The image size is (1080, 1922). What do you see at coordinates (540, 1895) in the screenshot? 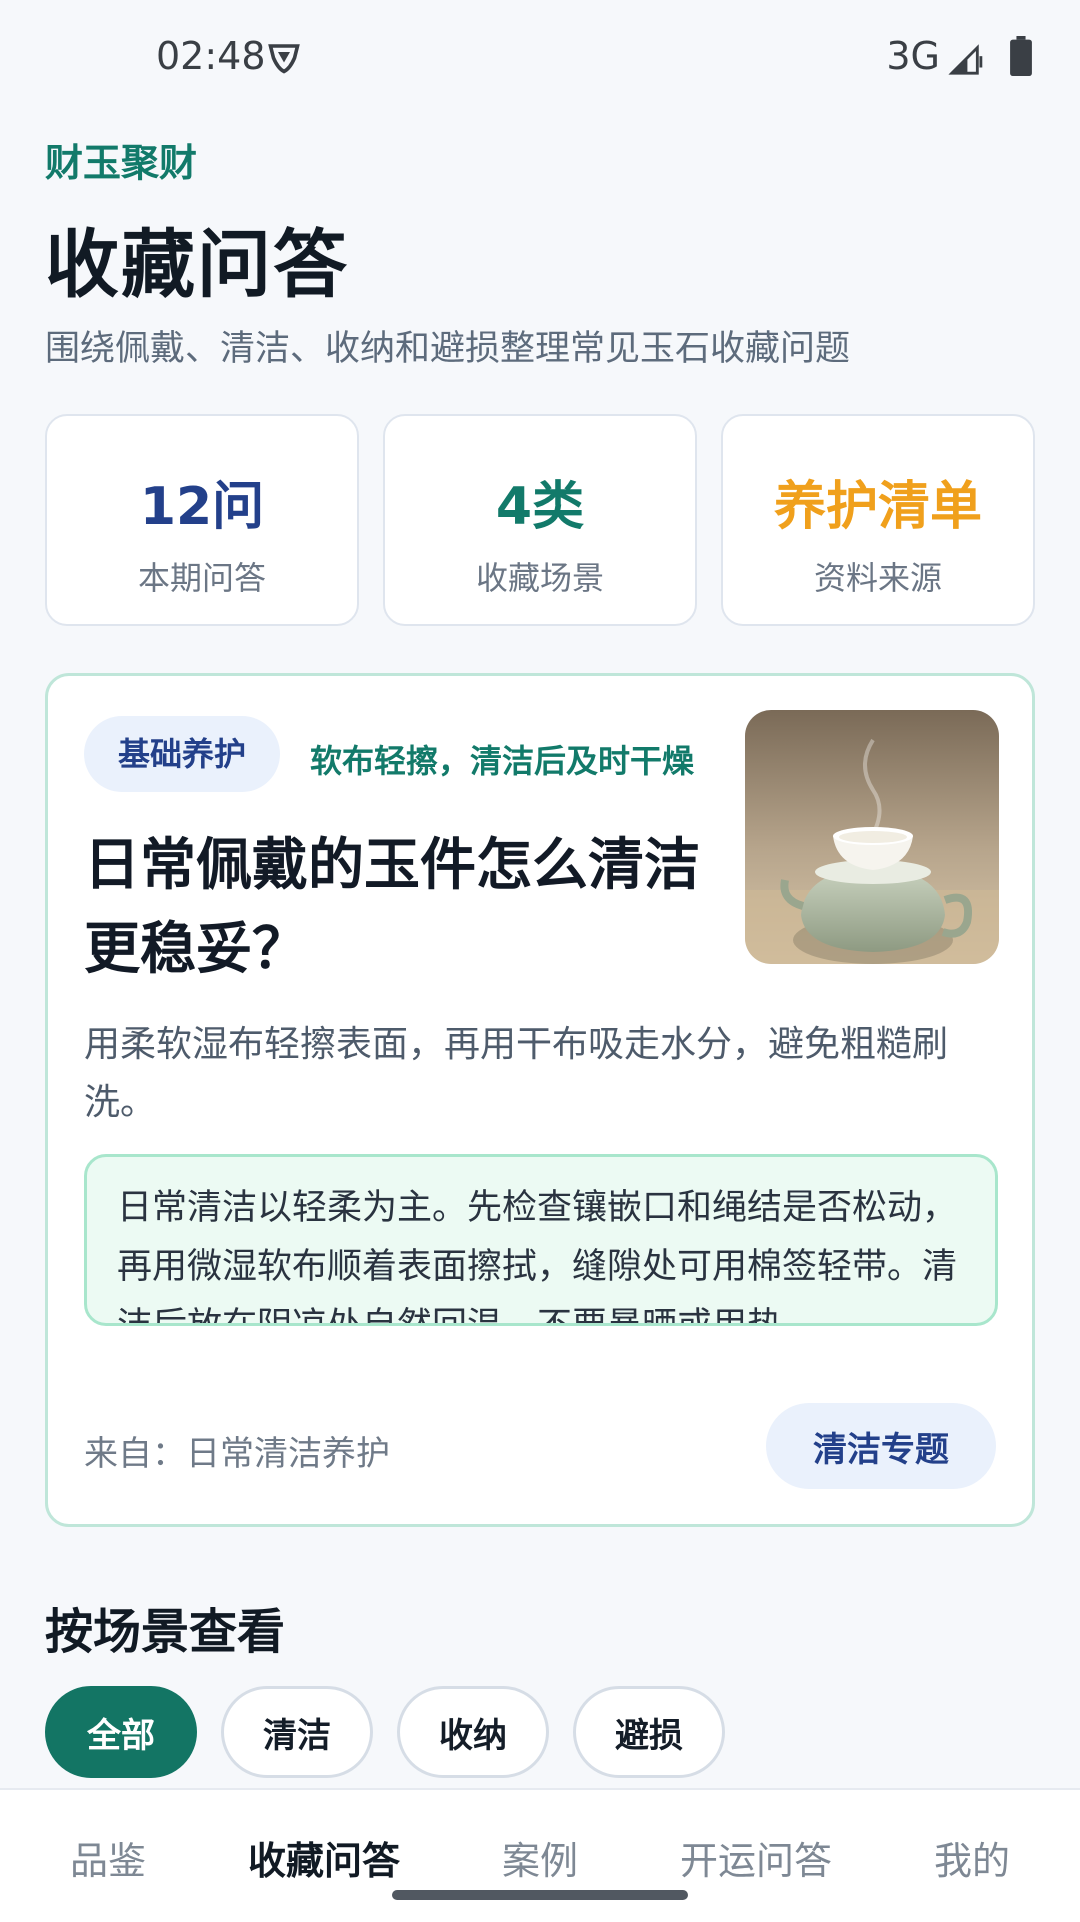
I see `home-indicator` at bounding box center [540, 1895].